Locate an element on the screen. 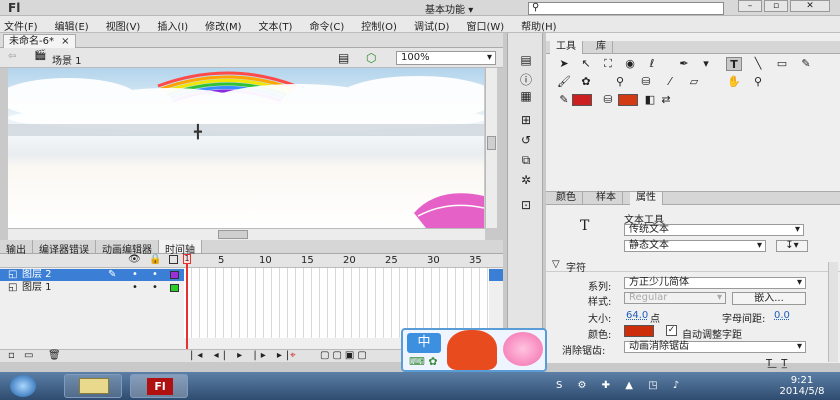 This screenshot has height=400, width=840. tab-color: 颜色 is located at coordinates (566, 198).